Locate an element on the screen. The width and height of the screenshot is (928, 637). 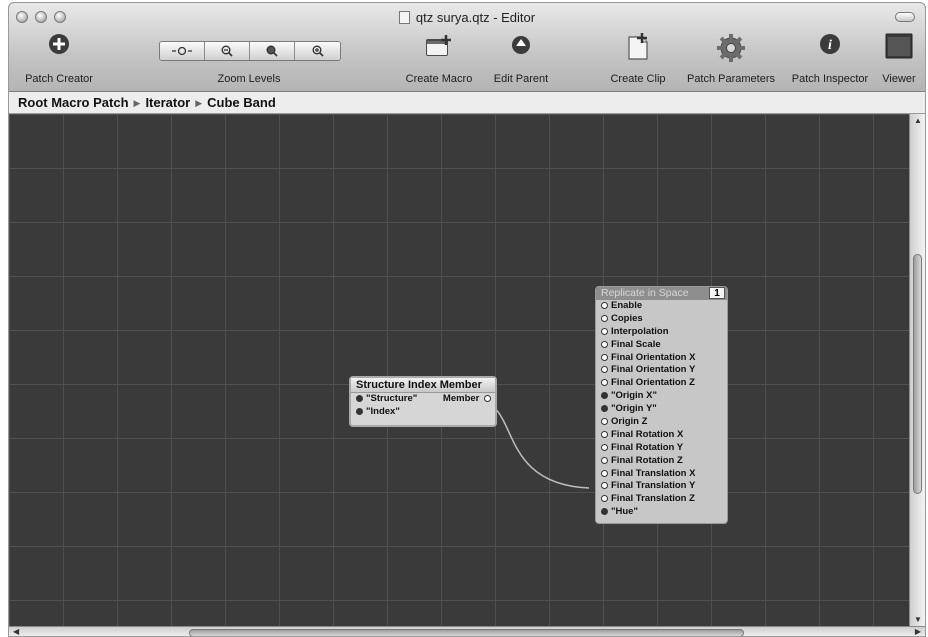
patch-input-label: Copies is located at coordinates (627, 318).